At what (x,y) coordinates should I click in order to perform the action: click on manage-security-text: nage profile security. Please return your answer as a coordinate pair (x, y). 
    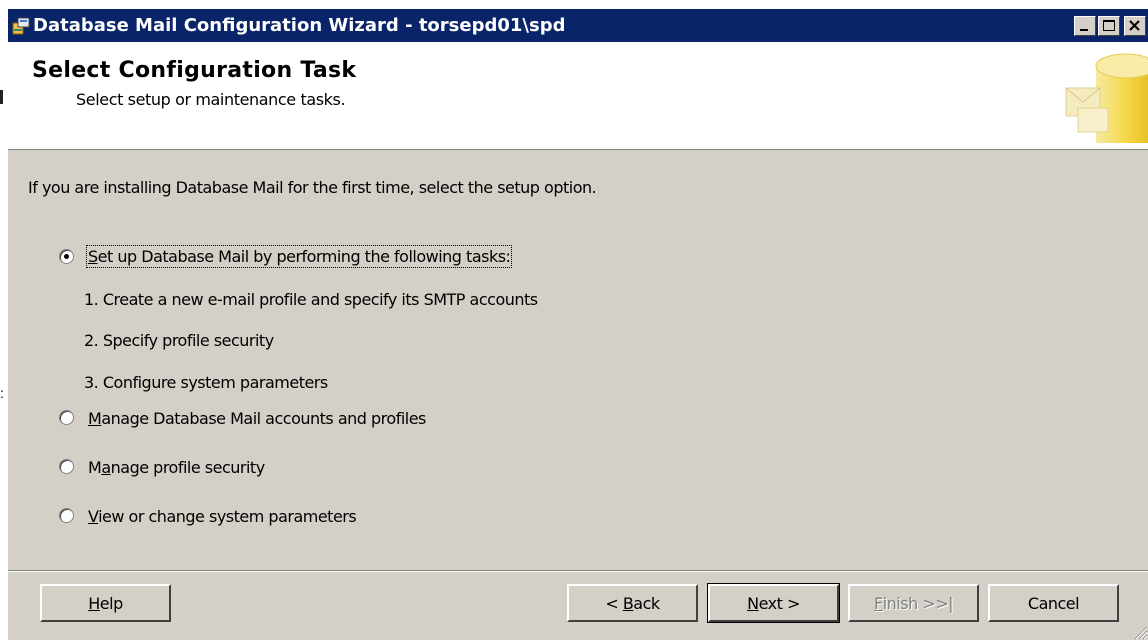
    Looking at the image, I should click on (188, 467).